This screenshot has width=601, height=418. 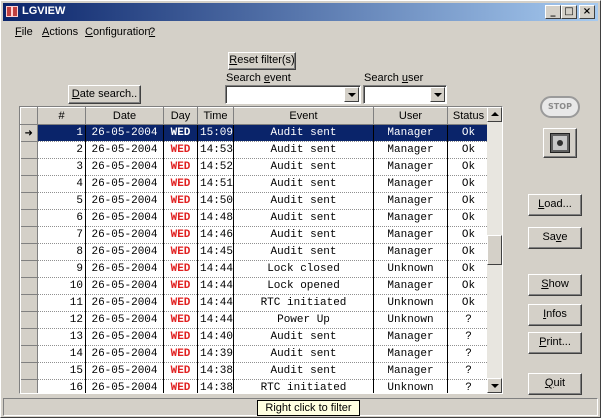 What do you see at coordinates (255, 150) in the screenshot?
I see `table-row: 2 26-05-2004 WED 14:53 Audit sent Manager Ok` at bounding box center [255, 150].